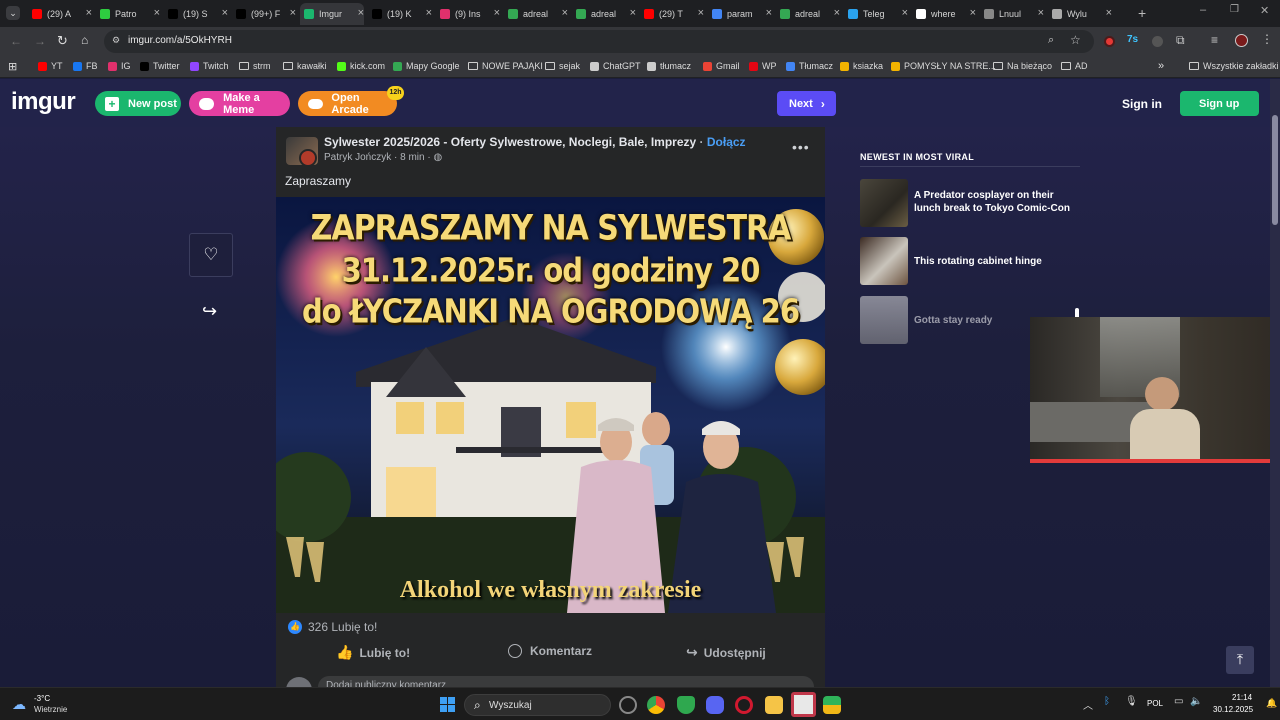 The width and height of the screenshot is (1280, 720). I want to click on reading-list-icon: ≡, so click(1214, 40).